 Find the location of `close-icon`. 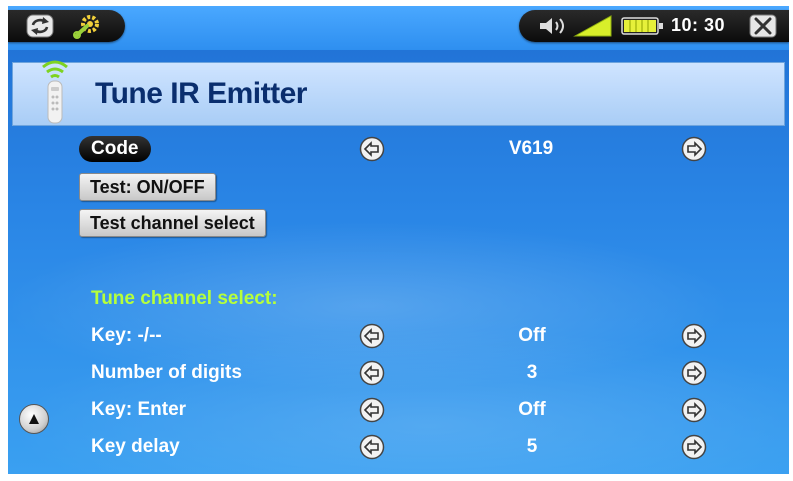

close-icon is located at coordinates (763, 26).